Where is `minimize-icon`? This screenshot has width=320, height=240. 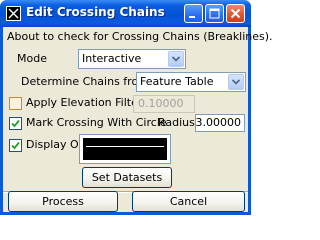 minimize-icon is located at coordinates (192, 17).